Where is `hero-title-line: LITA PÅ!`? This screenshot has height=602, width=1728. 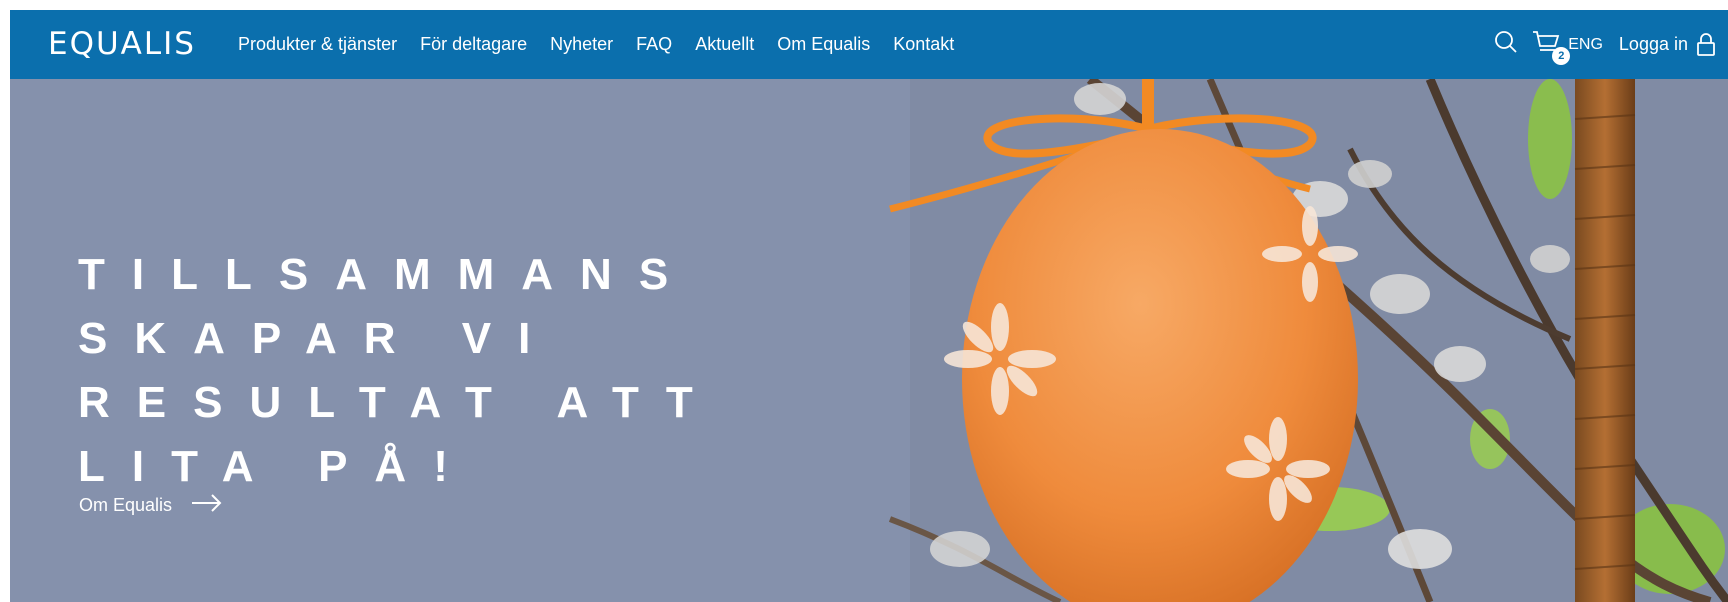
hero-title-line: LITA PÅ! is located at coordinates (276, 466).